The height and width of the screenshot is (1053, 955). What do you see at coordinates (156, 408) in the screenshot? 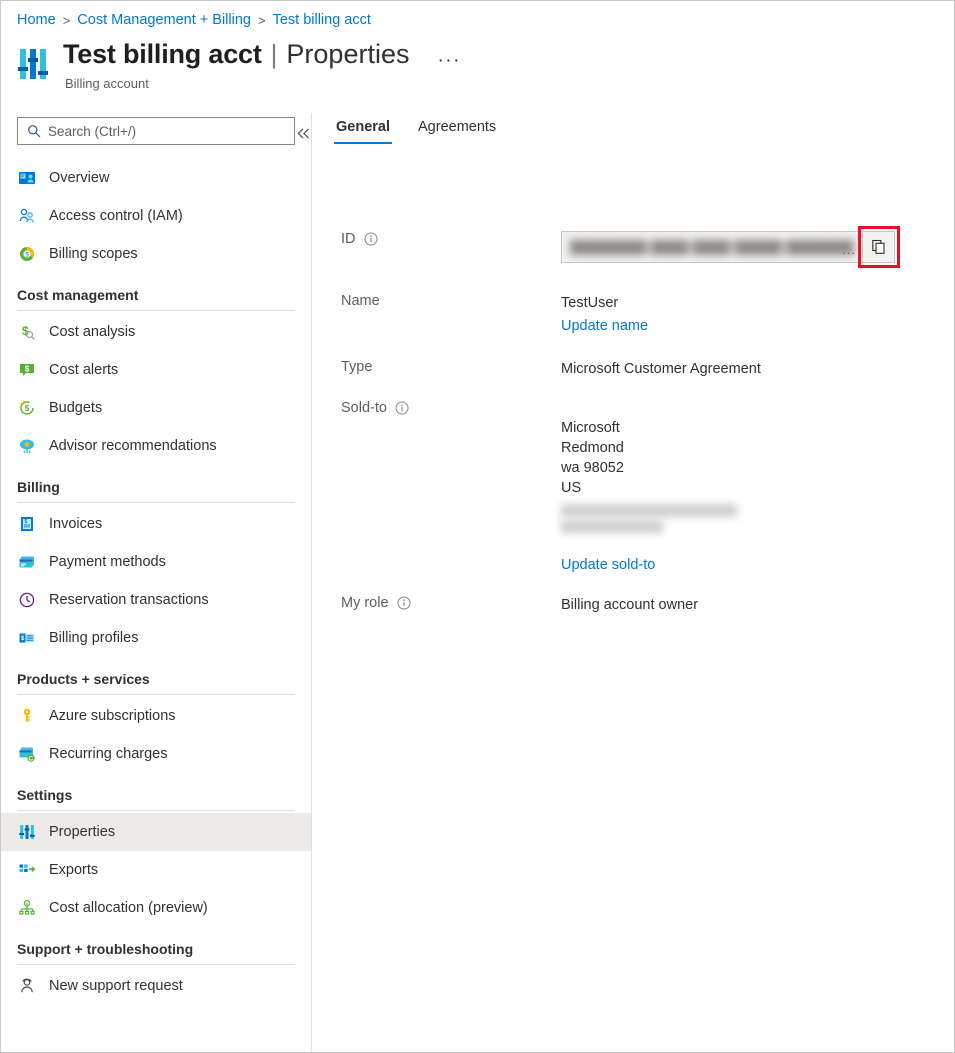
I see `sidebar-item-budgets: $ Budgets` at bounding box center [156, 408].